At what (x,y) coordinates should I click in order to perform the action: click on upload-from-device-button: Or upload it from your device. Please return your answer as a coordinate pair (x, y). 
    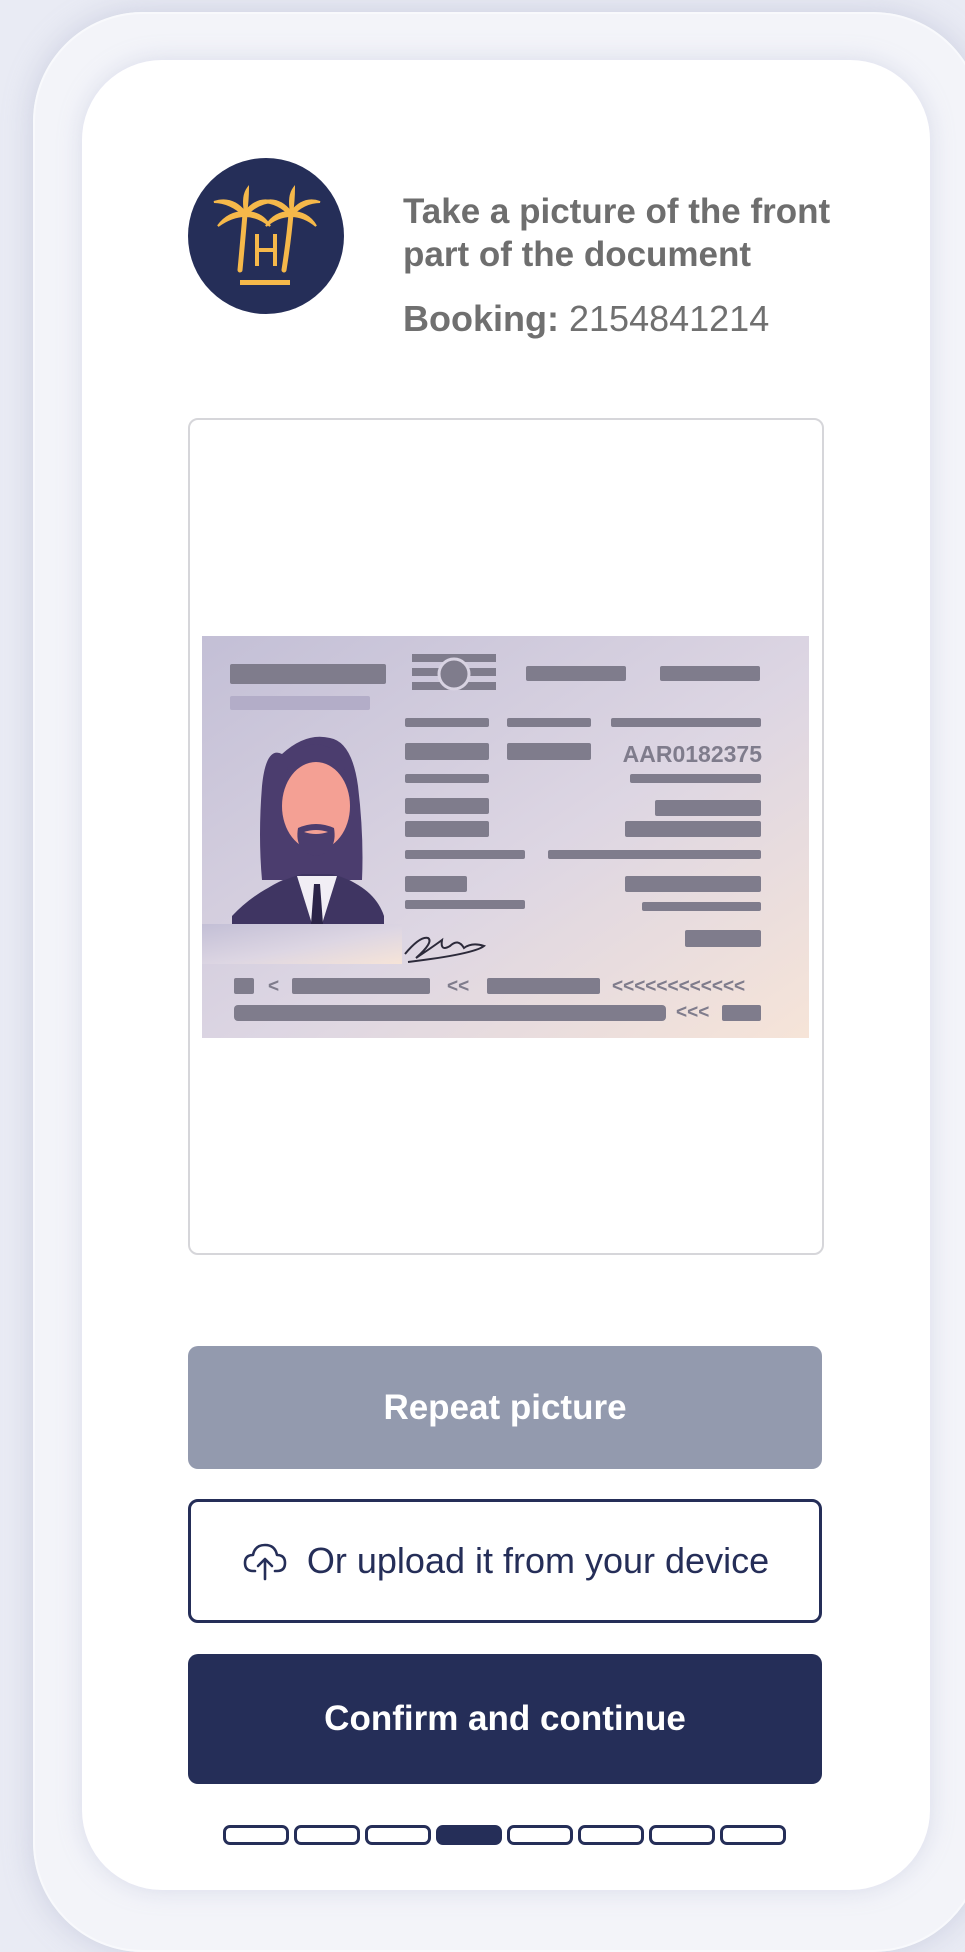
    Looking at the image, I should click on (505, 1561).